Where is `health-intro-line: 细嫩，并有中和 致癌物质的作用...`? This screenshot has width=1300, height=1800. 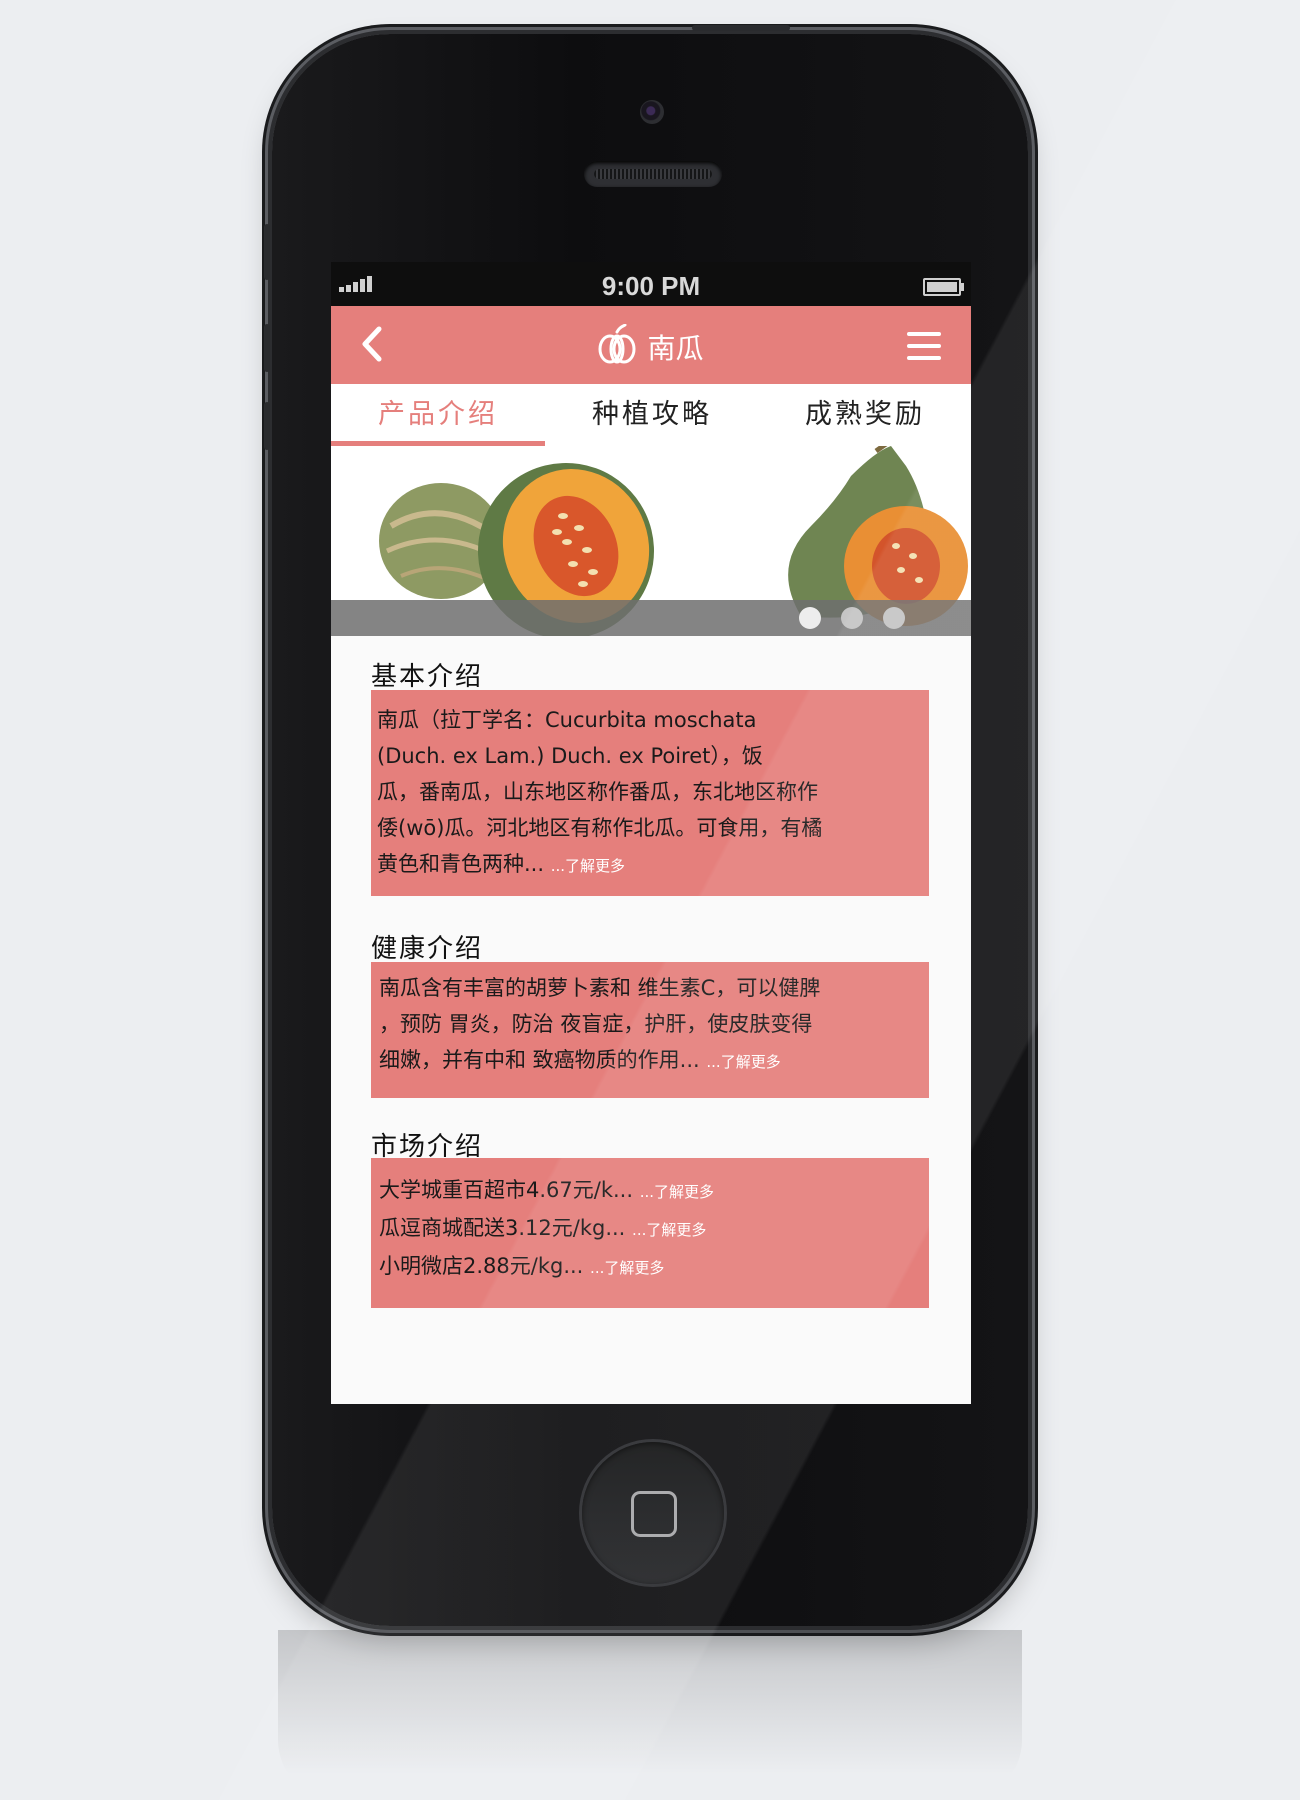
health-intro-line: 细嫩，并有中和 致癌物质的作用... is located at coordinates (539, 1060).